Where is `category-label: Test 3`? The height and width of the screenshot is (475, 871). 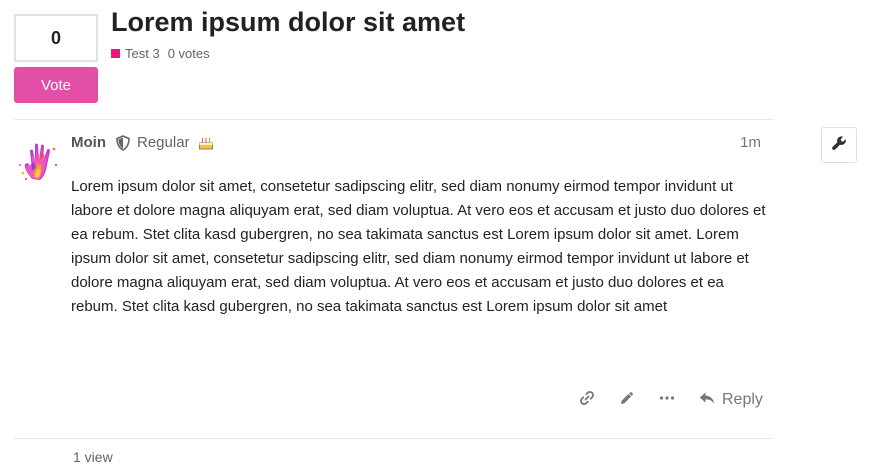
category-label: Test 3 is located at coordinates (142, 53).